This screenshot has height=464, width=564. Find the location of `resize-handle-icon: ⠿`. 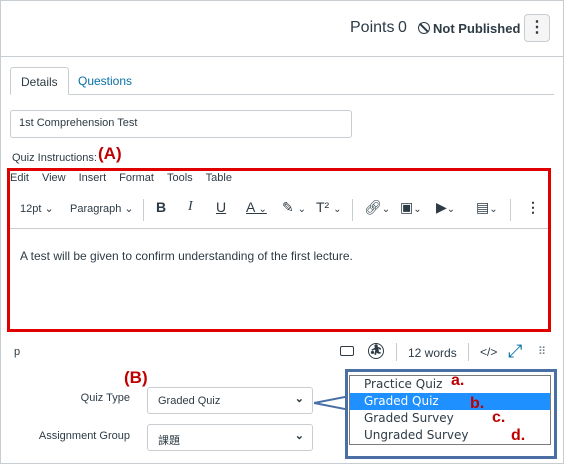

resize-handle-icon: ⠿ is located at coordinates (542, 351).